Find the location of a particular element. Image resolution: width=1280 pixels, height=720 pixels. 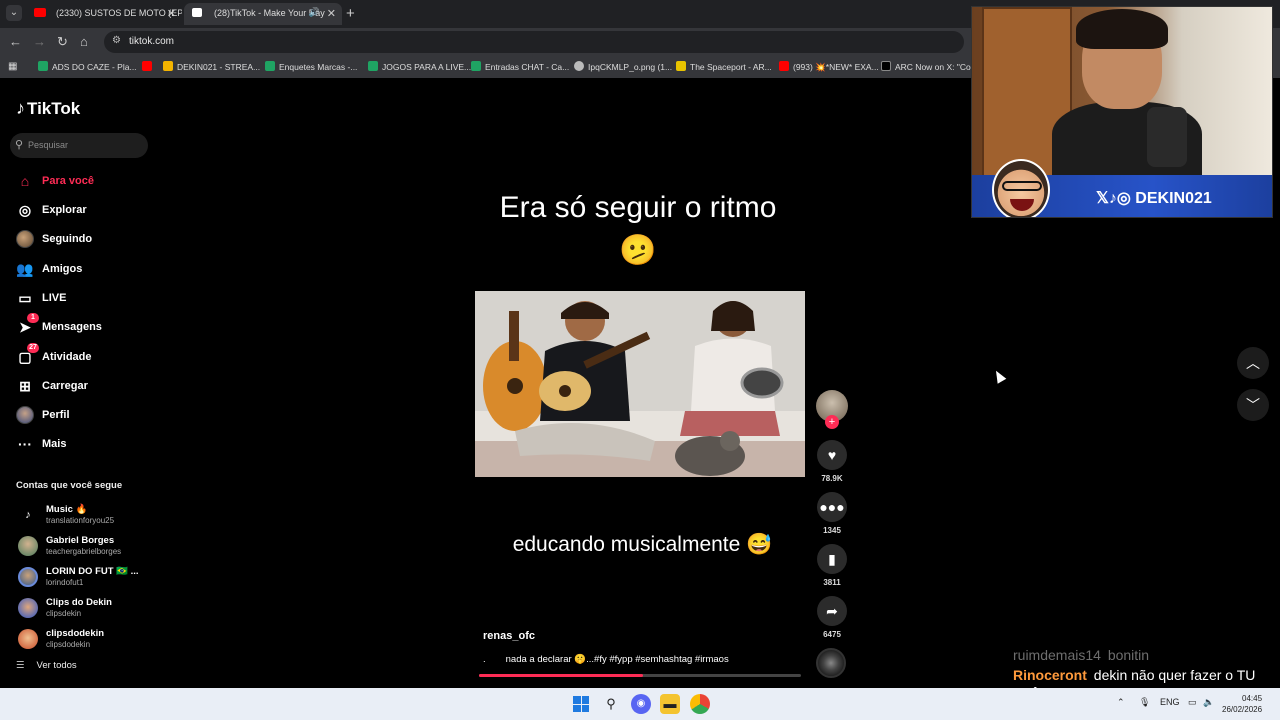

nav-for-you: ⌂ Para você is located at coordinates (84, 181).